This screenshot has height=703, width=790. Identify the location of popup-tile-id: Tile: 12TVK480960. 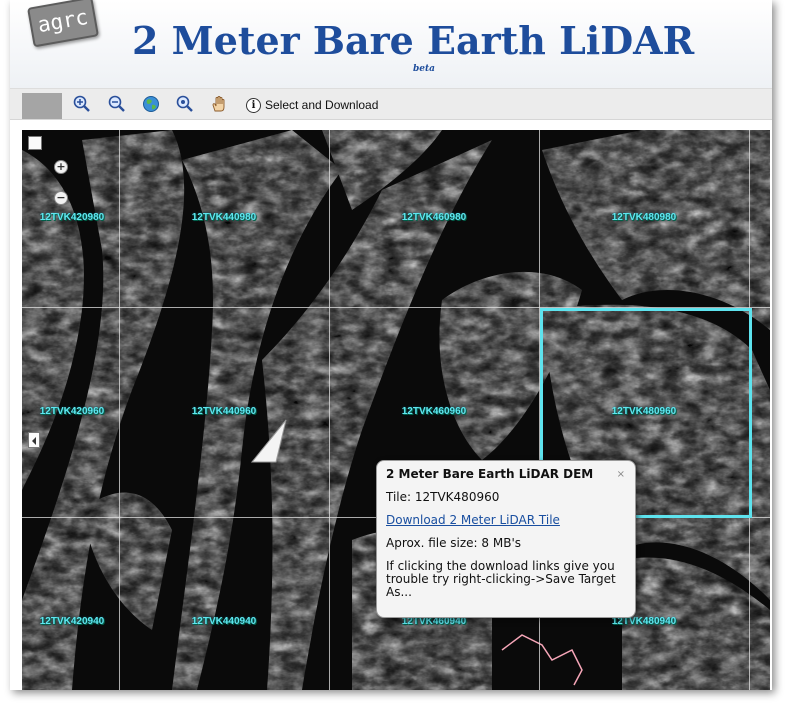
(443, 497).